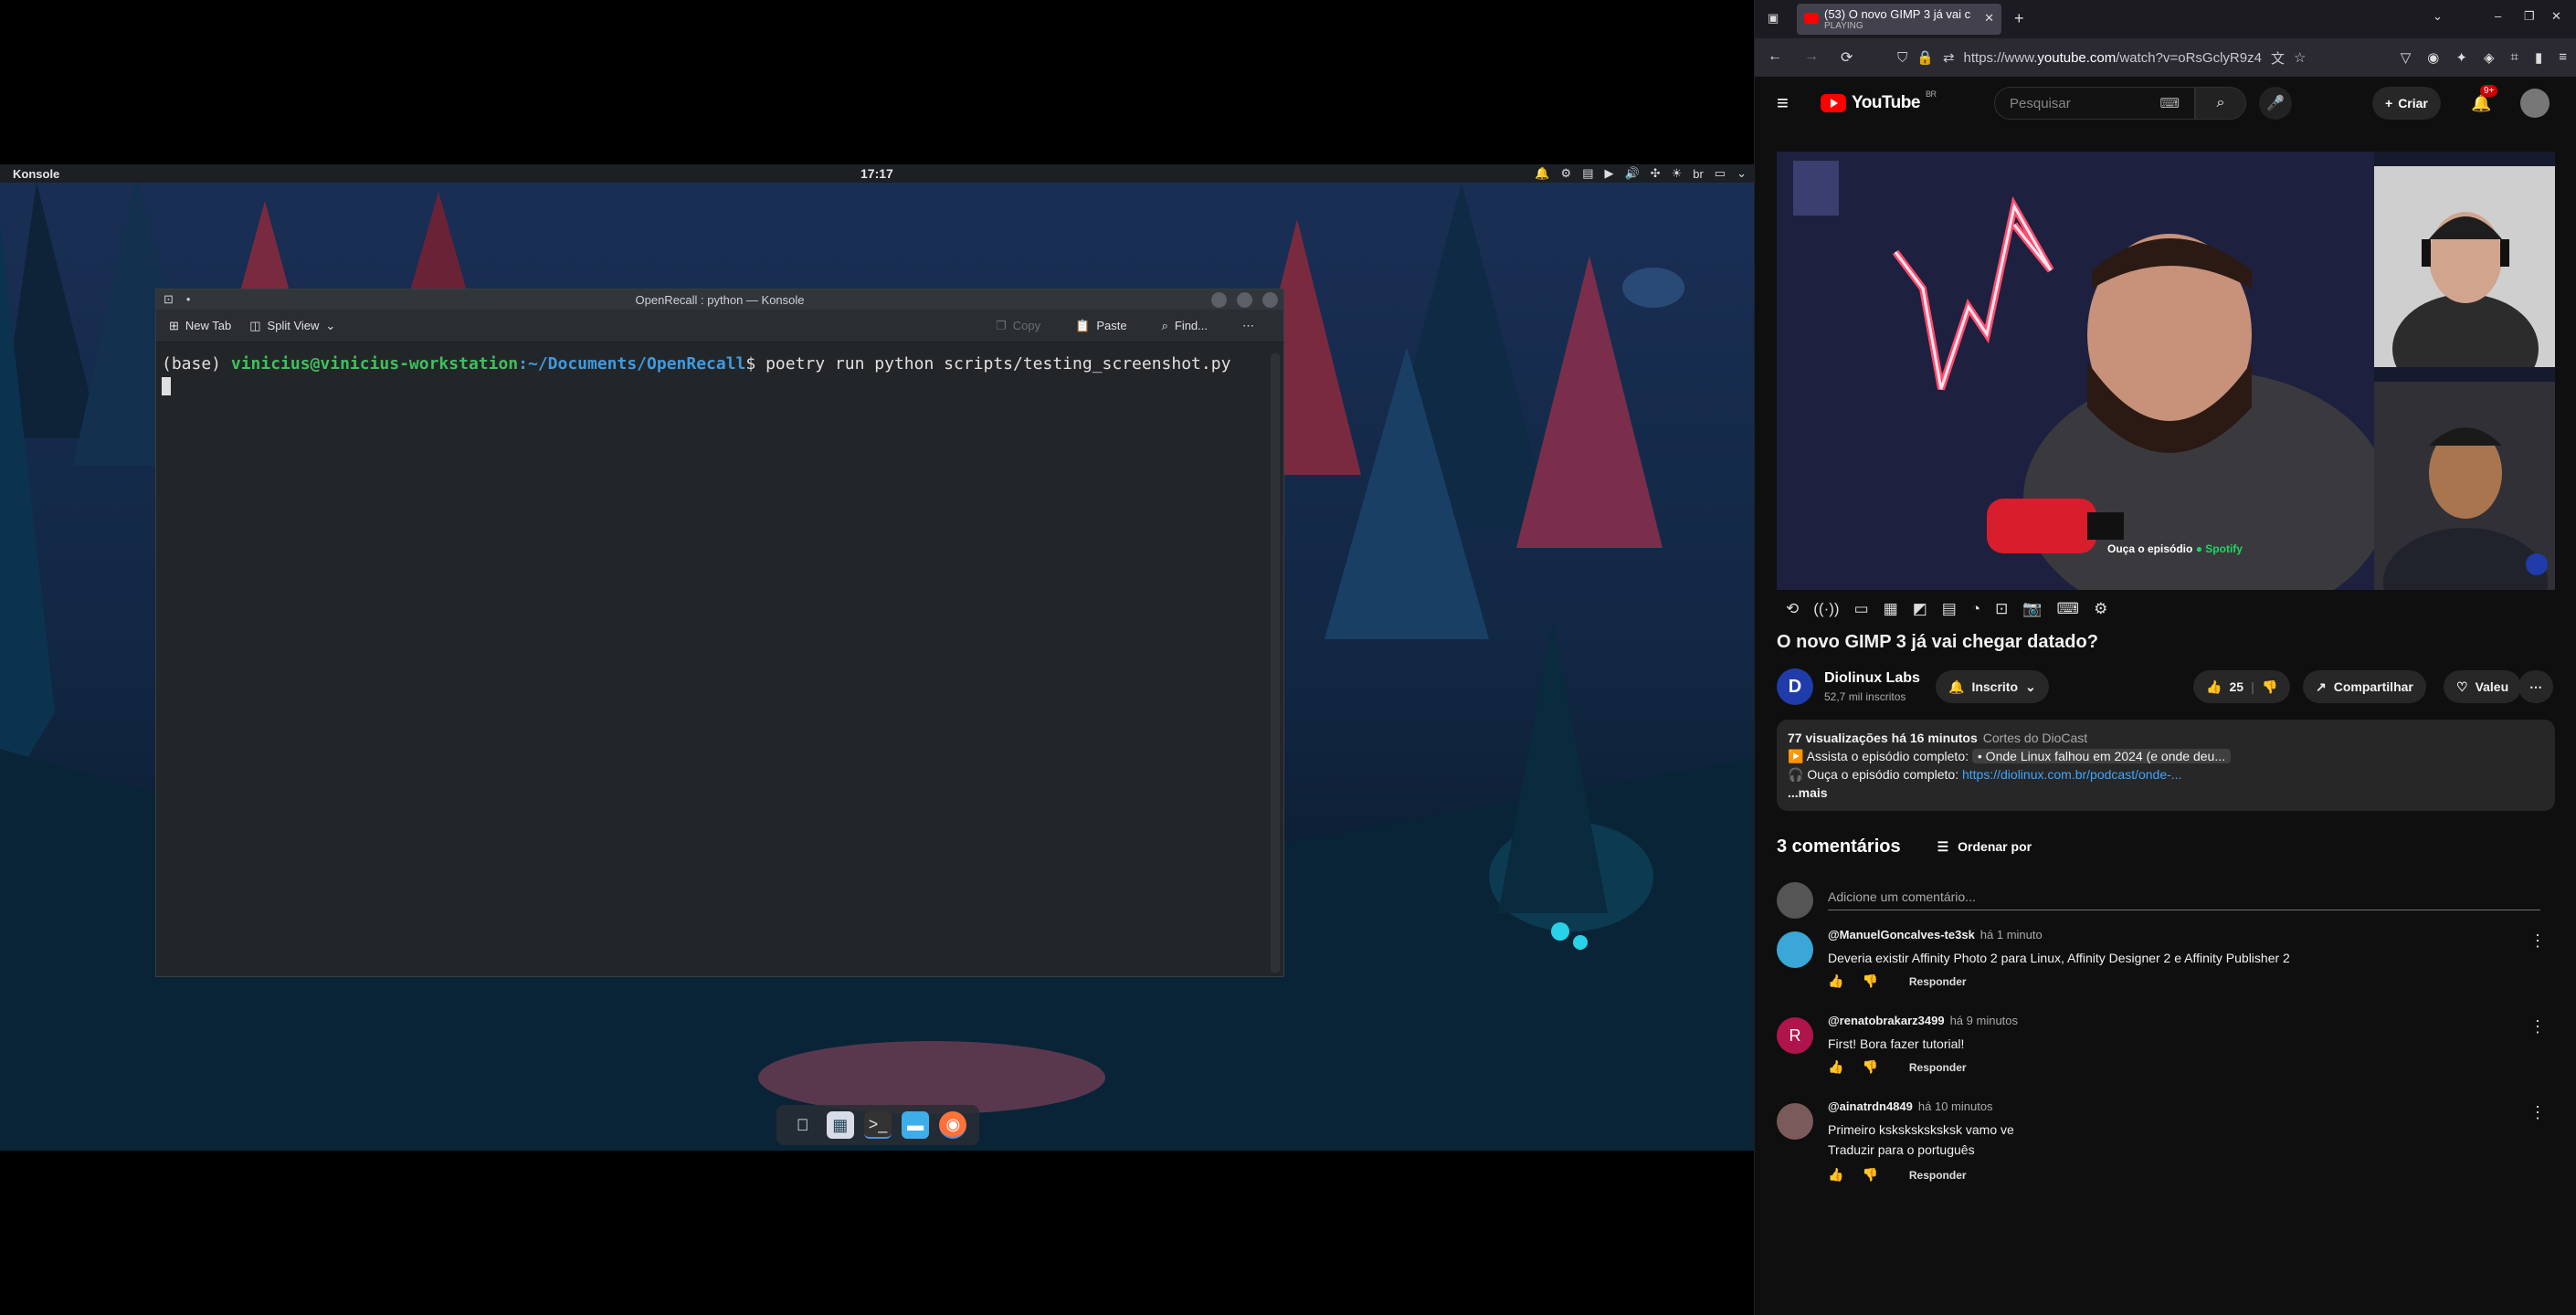 The height and width of the screenshot is (1315, 2576). Describe the element at coordinates (1783, 103) in the screenshot. I see `hamburger-menu-icon: ≡` at that location.